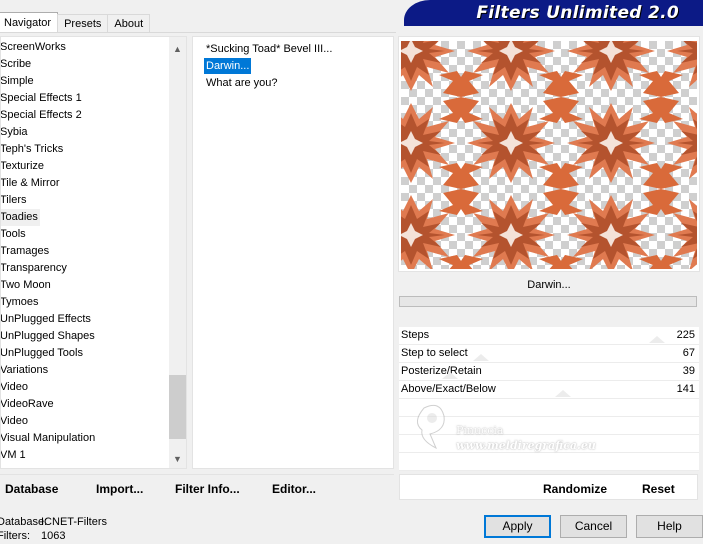 This screenshot has height=544, width=703. Describe the element at coordinates (129, 23) in the screenshot. I see `tab-about: About` at that location.